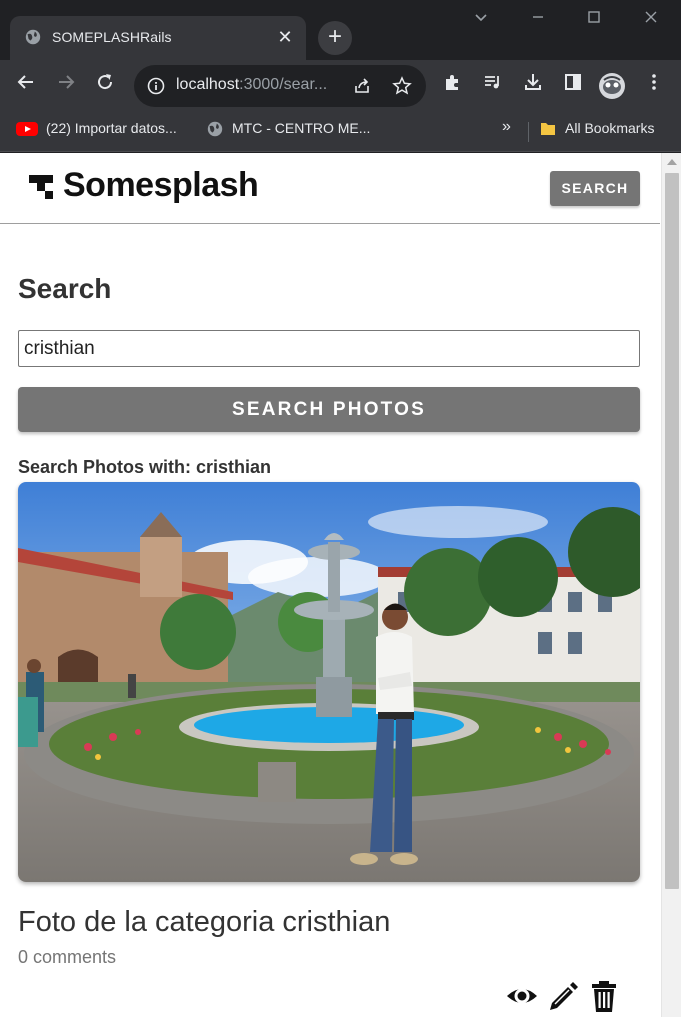  I want to click on page-scrollbar, so click(671, 585).